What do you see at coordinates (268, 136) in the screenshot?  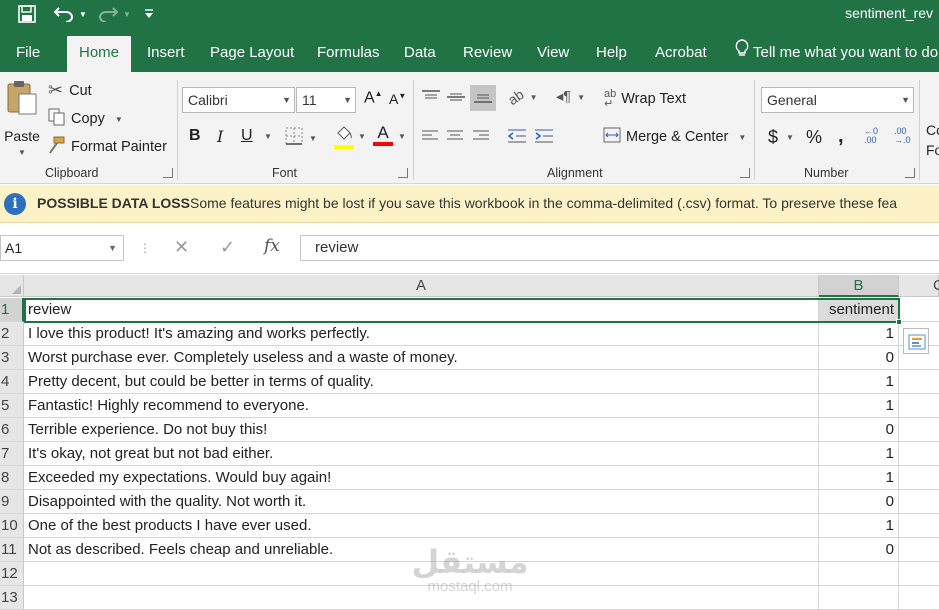 I see `underline-dropdown-icon: ▼` at bounding box center [268, 136].